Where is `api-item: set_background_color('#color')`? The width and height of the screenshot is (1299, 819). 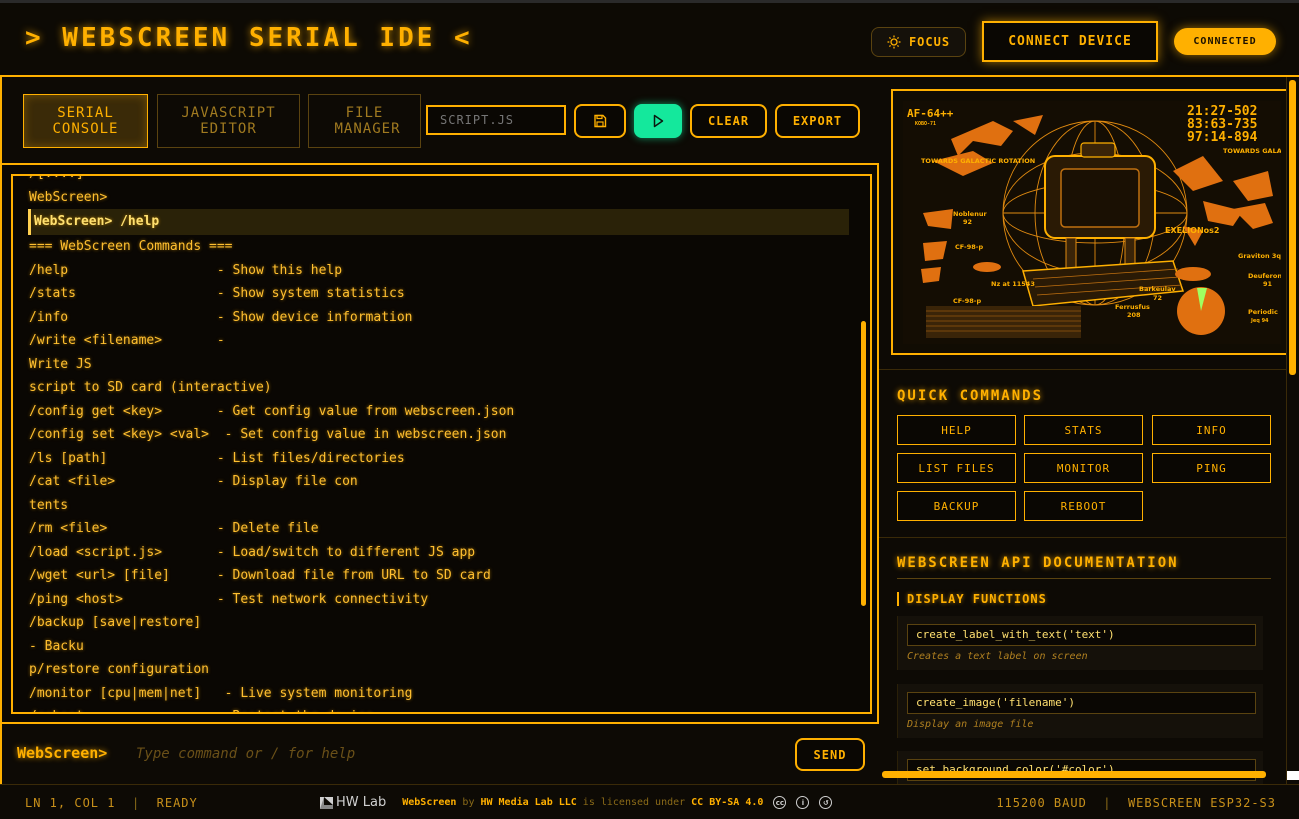
api-item: set_background_color('#color') is located at coordinates (1080, 767).